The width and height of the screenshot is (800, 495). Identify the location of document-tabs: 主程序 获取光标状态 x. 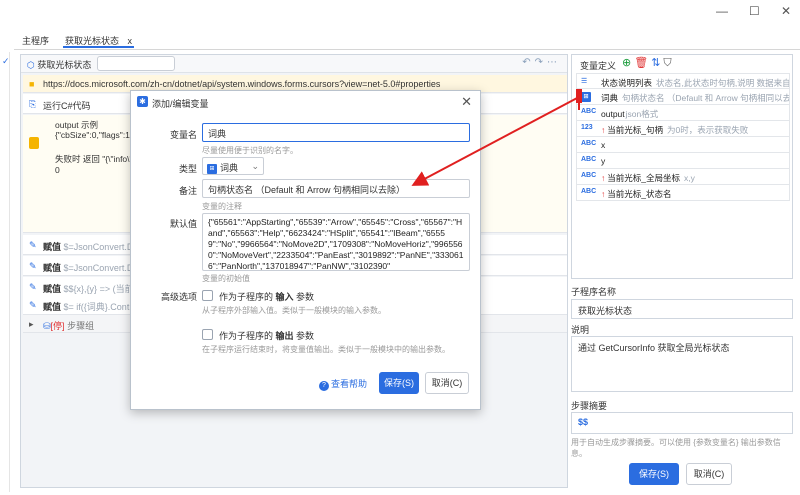
(77, 41).